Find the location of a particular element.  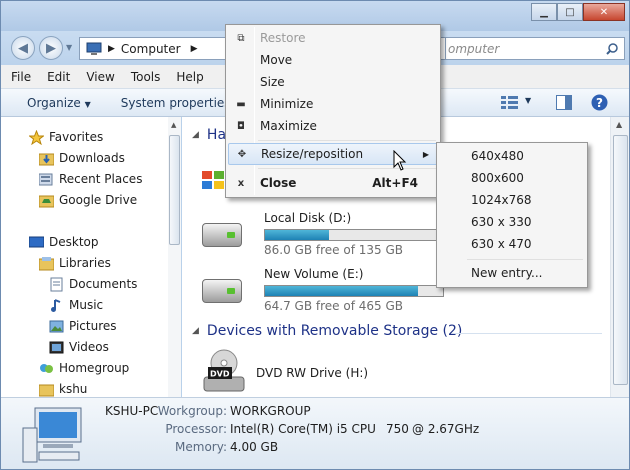

address-location: Computer is located at coordinates (150, 48).